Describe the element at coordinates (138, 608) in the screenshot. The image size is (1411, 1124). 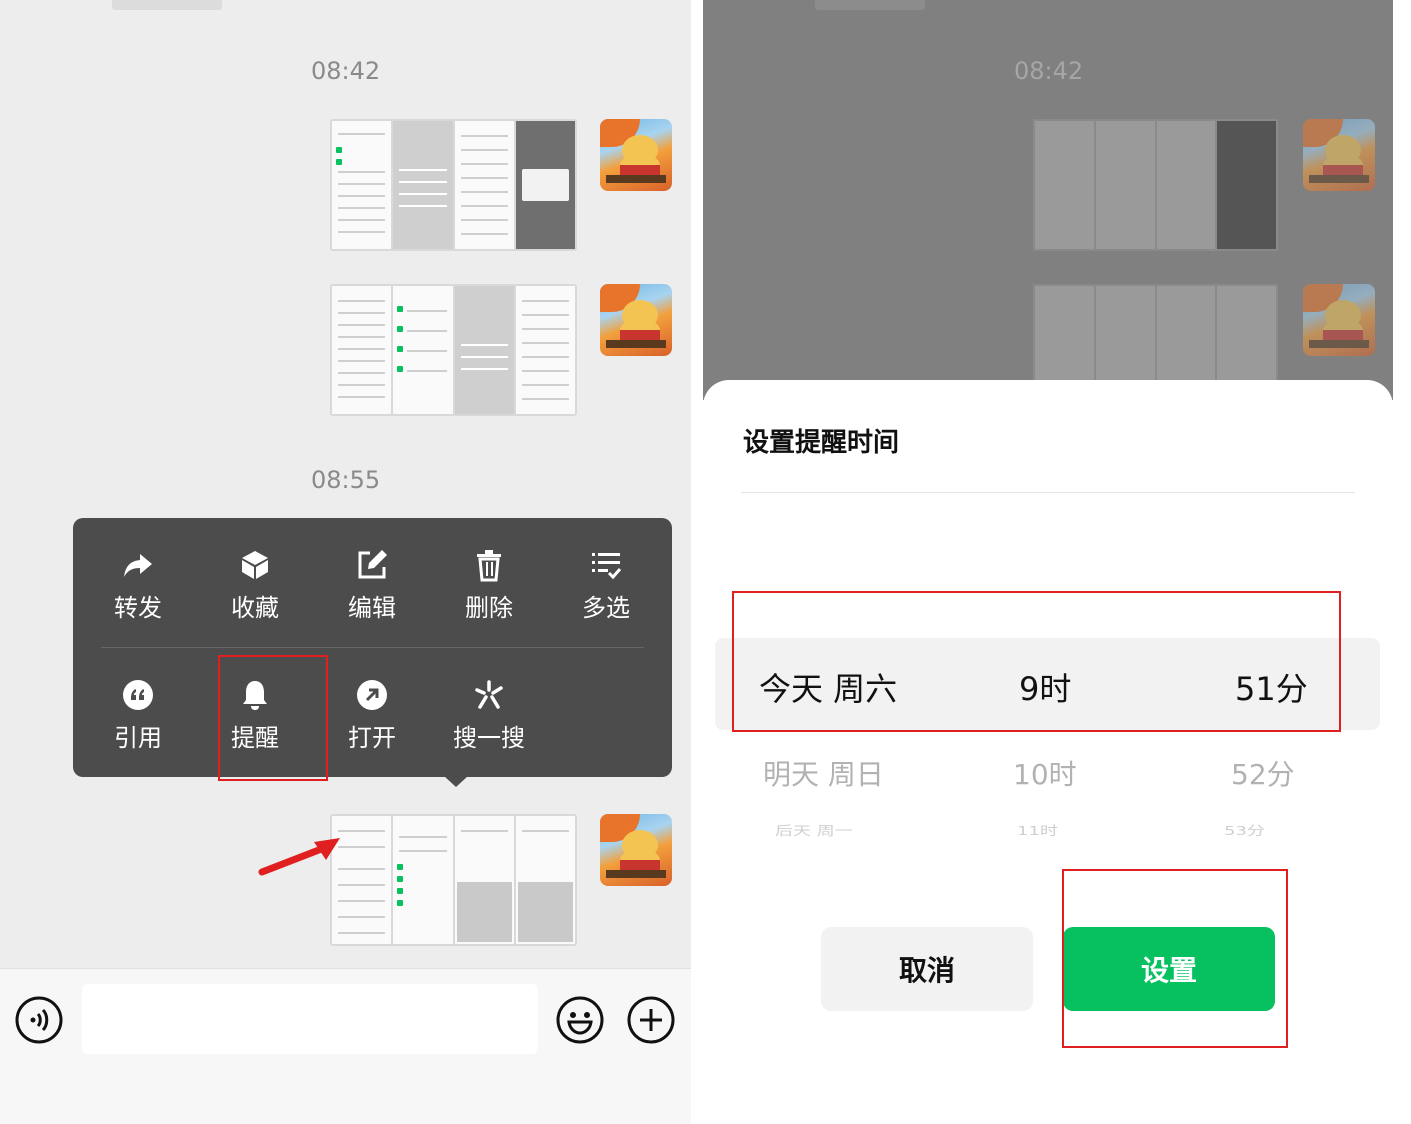
I see `menu-item-label: 转发` at that location.